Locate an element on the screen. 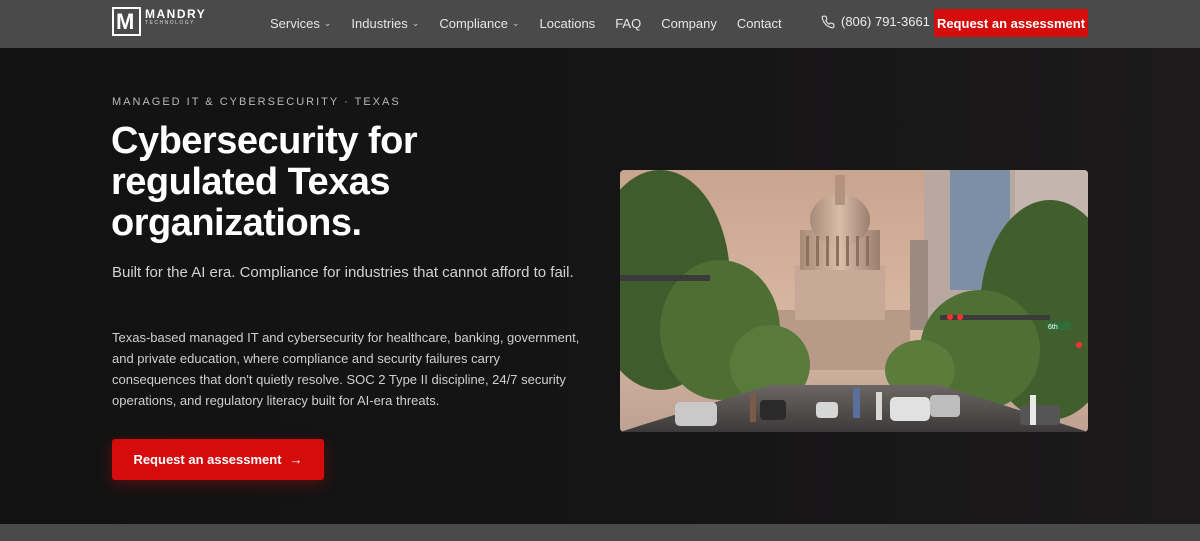  headline-line: Cybersecurity for is located at coordinates (264, 141).